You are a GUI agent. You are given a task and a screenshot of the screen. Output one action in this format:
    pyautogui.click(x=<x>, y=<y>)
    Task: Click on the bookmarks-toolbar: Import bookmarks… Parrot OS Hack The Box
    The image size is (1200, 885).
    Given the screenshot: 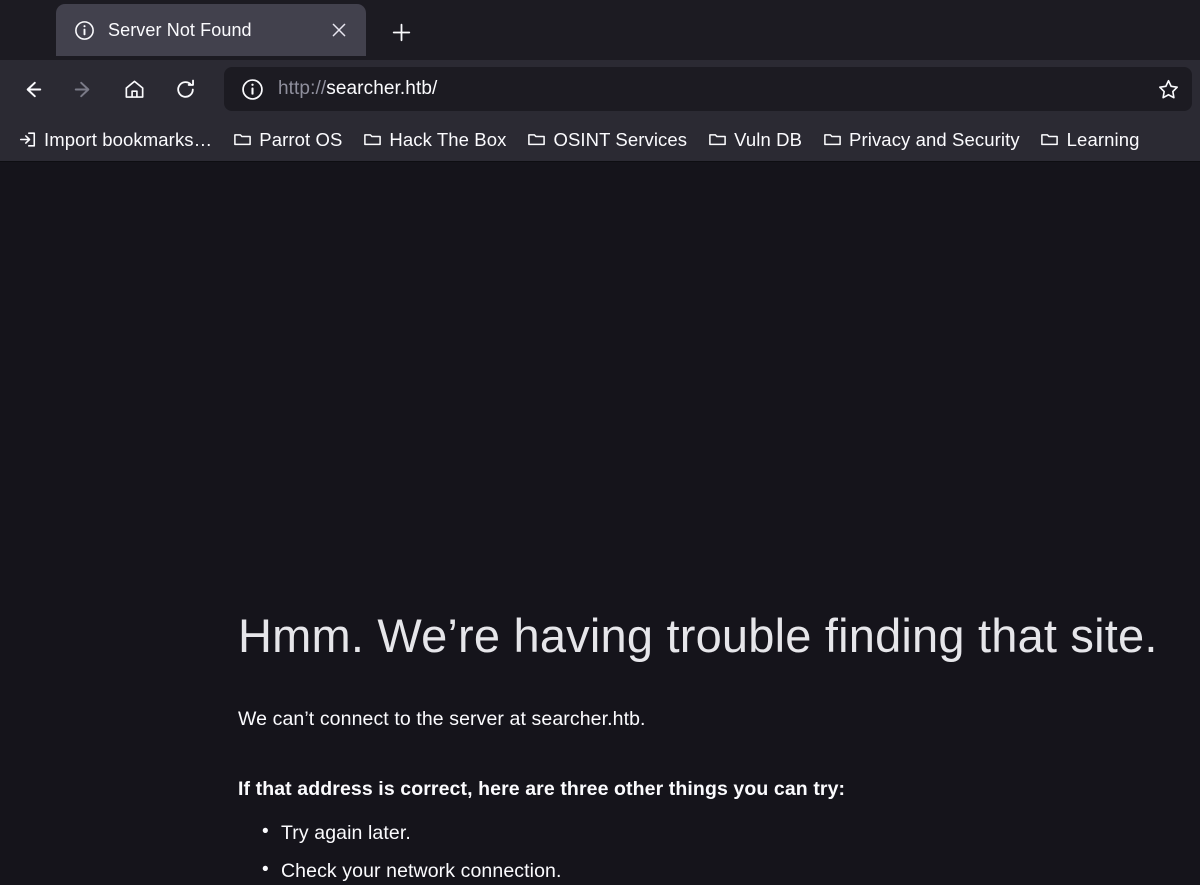 What is the action you would take?
    pyautogui.click(x=600, y=140)
    